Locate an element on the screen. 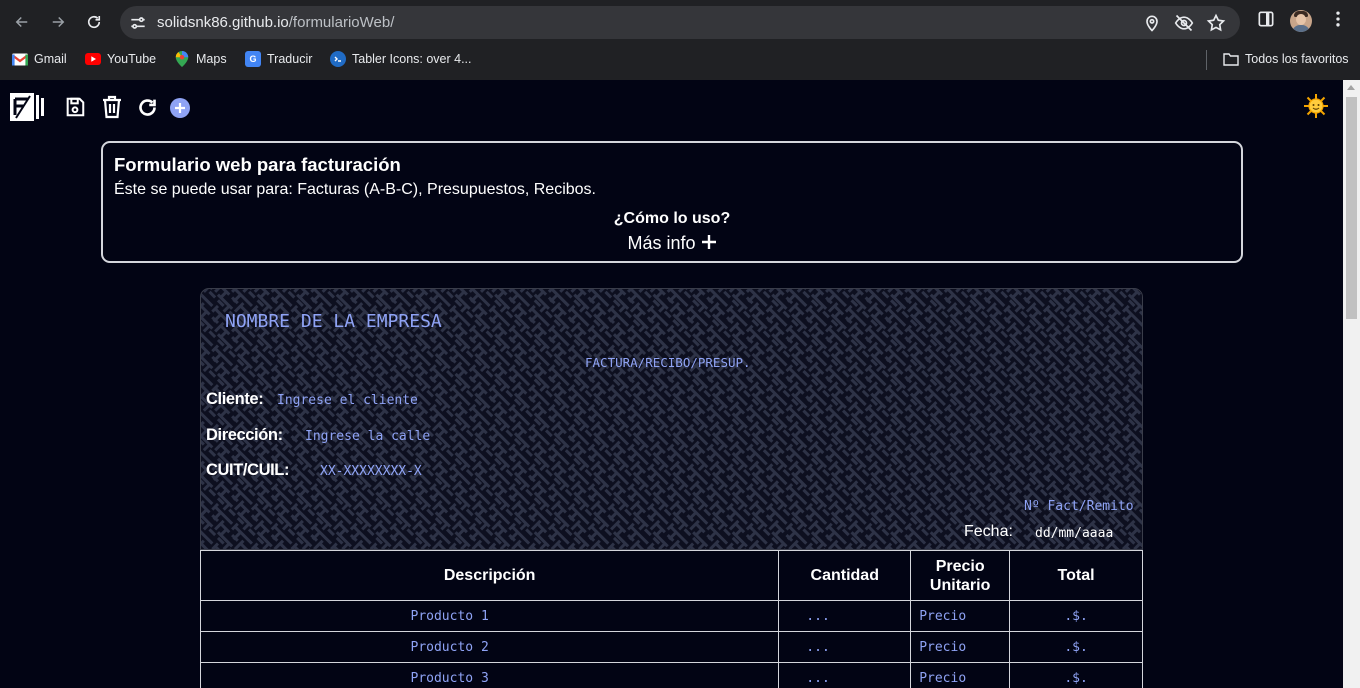 The width and height of the screenshot is (1360, 688). plus-icon is located at coordinates (709, 244).